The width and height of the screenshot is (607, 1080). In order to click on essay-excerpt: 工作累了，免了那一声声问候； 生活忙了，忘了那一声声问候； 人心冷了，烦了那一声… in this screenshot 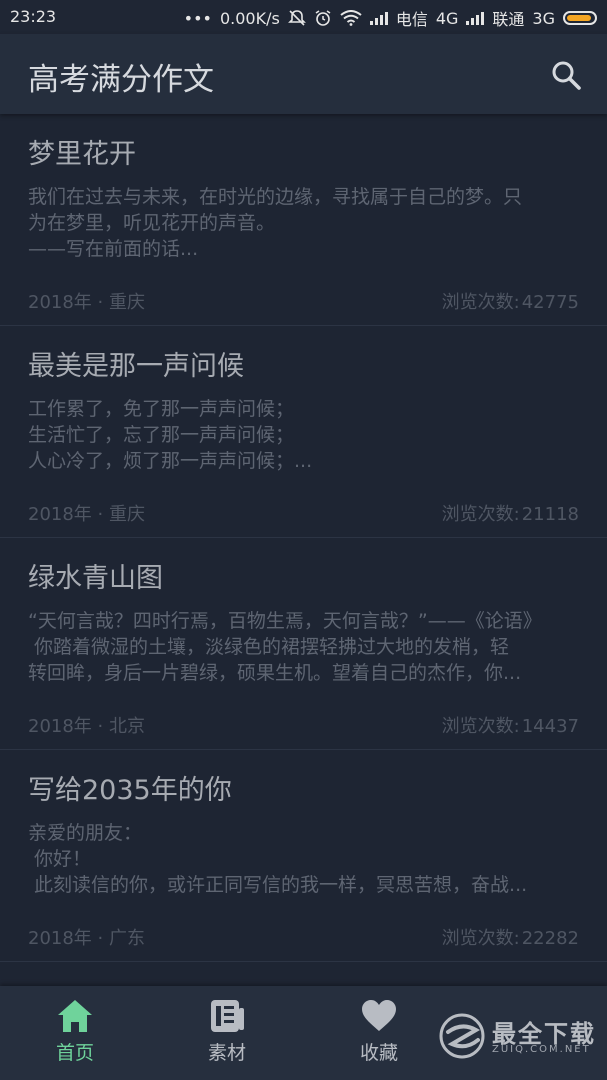, I will do `click(170, 435)`.